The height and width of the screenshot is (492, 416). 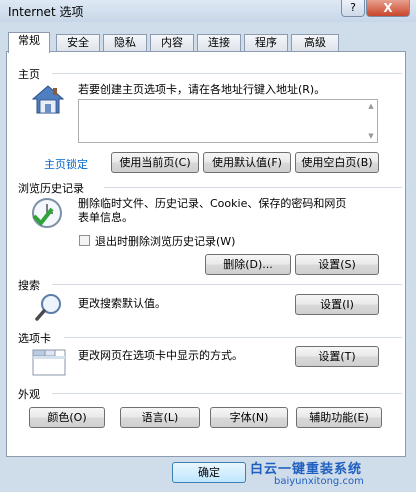 What do you see at coordinates (337, 264) in the screenshot?
I see `history-settings-button: 设置(S)` at bounding box center [337, 264].